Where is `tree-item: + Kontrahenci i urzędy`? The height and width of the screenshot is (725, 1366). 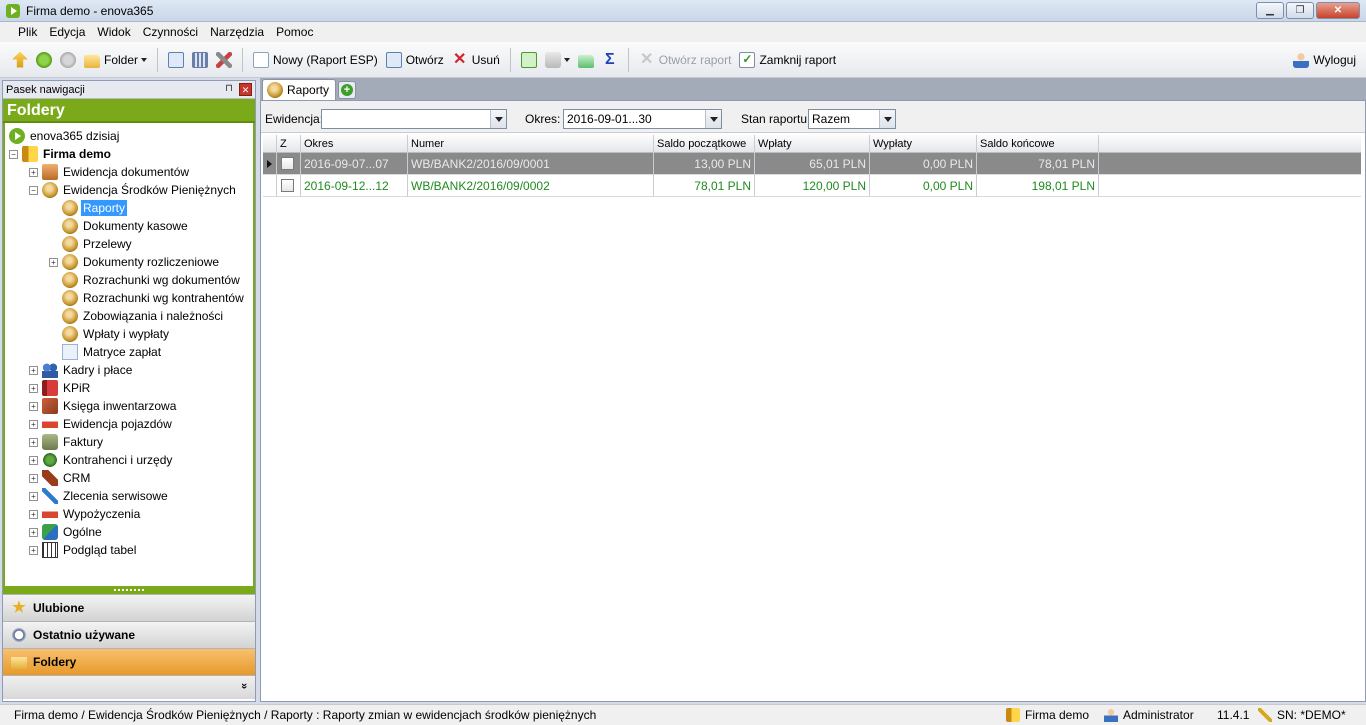
tree-item: + Kontrahenci i urzędy is located at coordinates (101, 460).